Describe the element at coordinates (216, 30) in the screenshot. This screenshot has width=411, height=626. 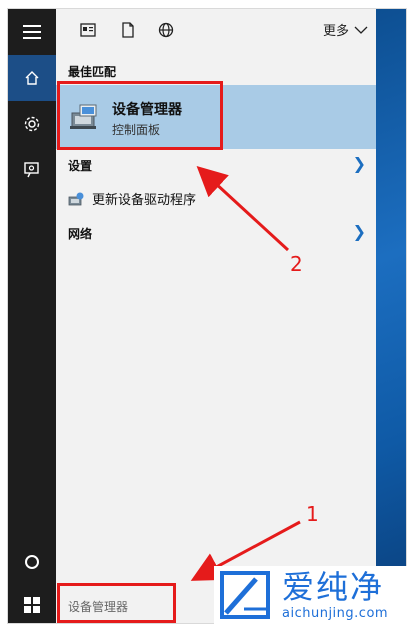
I see `filter-toolbar: 更多` at that location.